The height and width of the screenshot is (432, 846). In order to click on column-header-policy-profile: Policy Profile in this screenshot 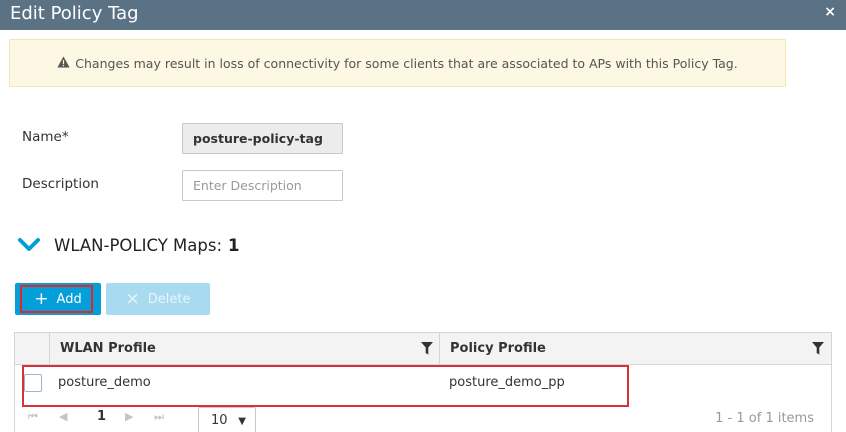, I will do `click(498, 348)`.